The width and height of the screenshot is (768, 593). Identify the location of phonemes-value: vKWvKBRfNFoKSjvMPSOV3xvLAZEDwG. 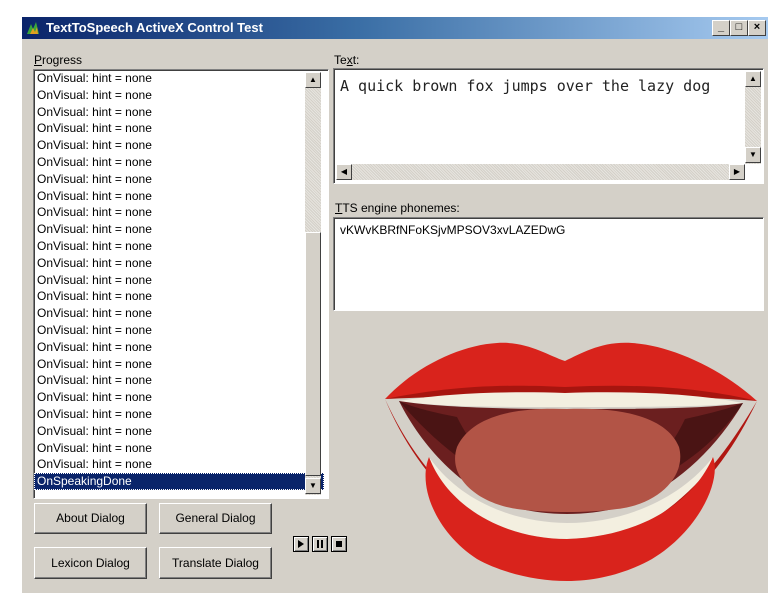
(453, 230).